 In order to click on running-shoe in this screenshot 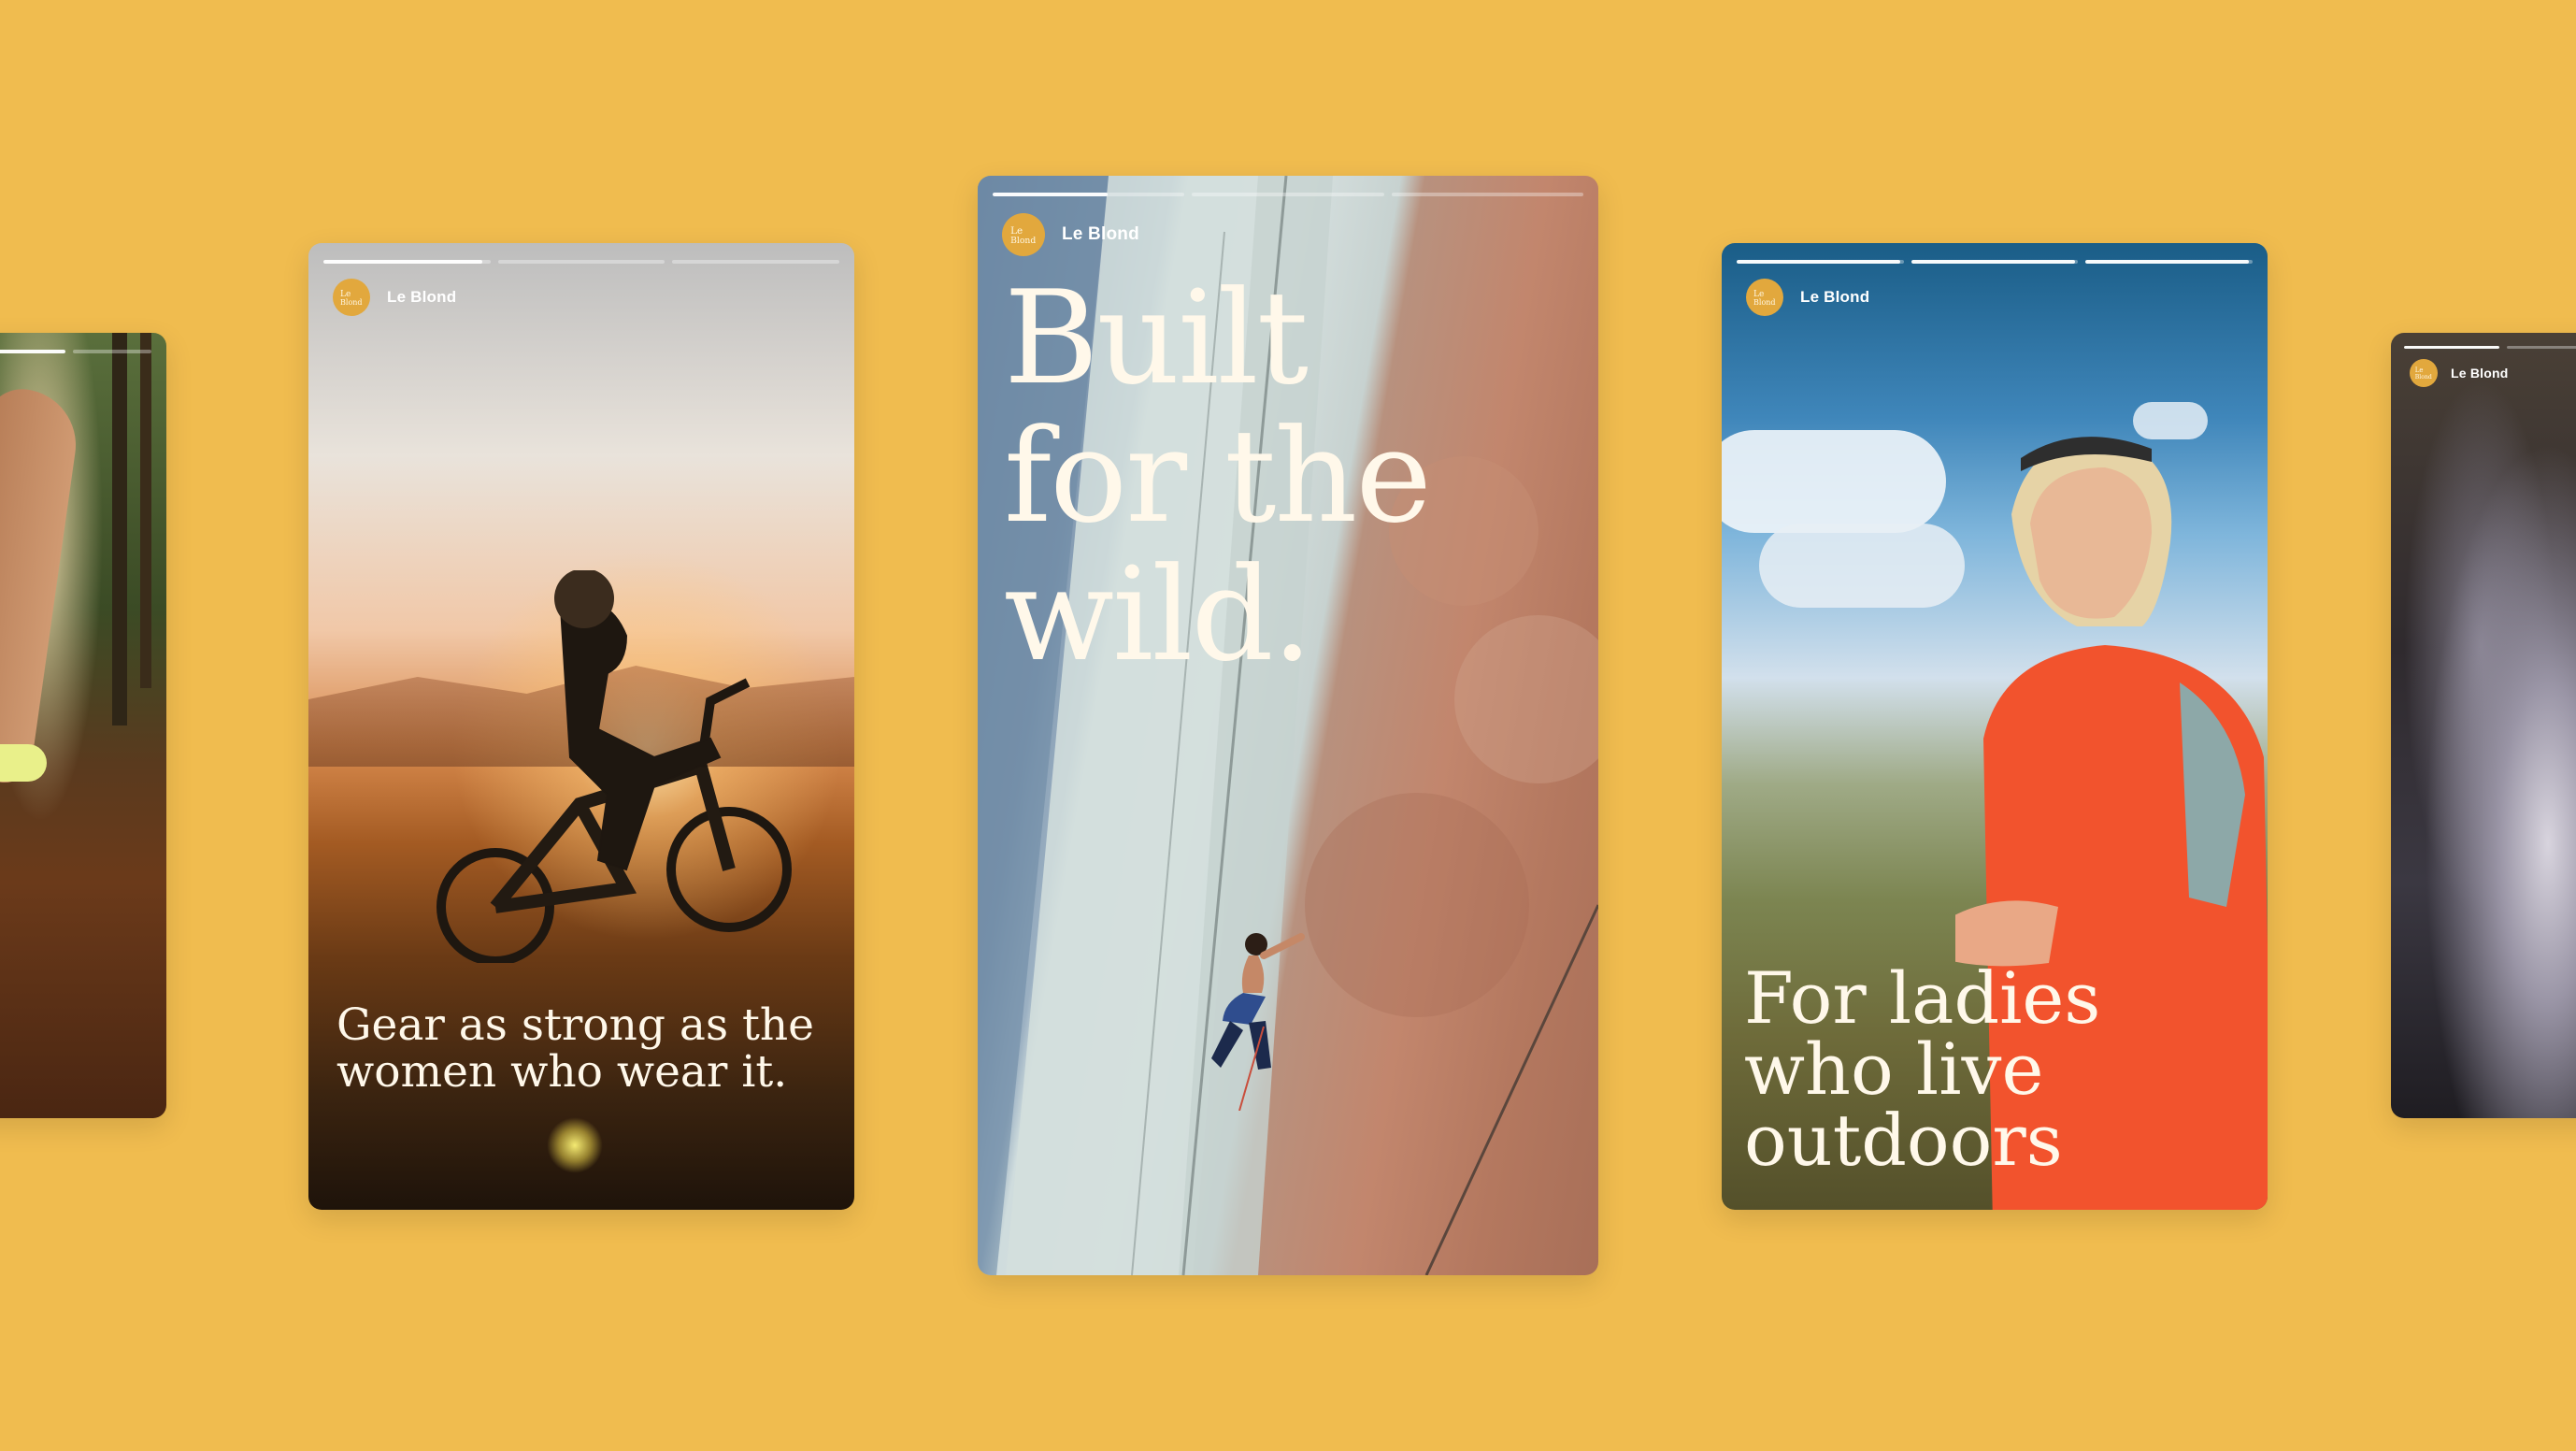, I will do `click(23, 763)`.